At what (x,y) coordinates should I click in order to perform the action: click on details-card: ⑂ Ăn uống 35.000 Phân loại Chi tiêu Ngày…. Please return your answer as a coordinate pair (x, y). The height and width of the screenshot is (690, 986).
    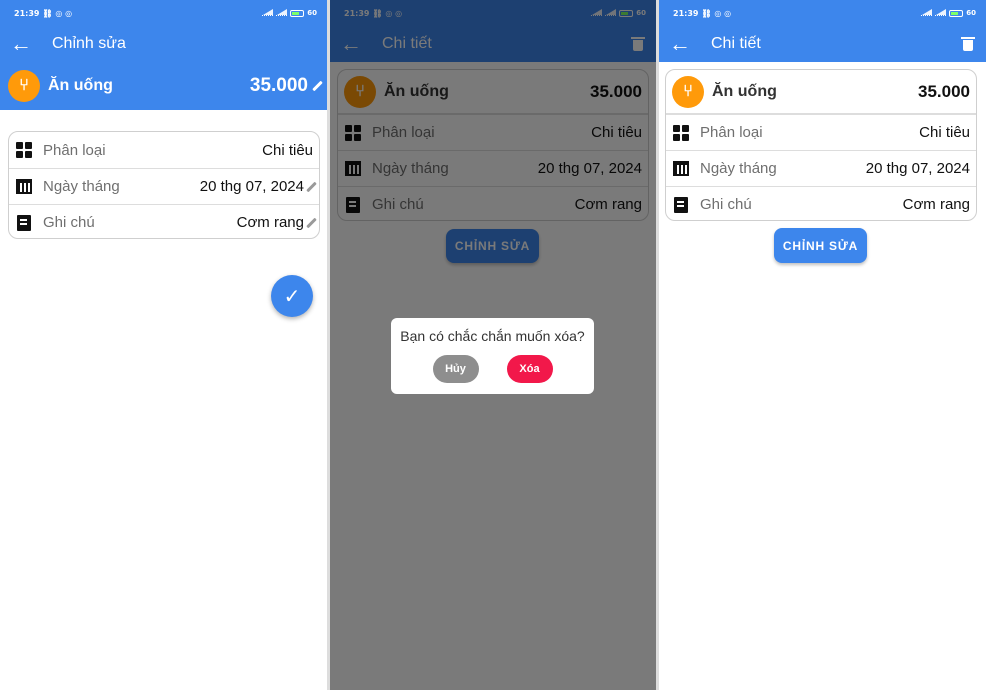
    Looking at the image, I should click on (821, 145).